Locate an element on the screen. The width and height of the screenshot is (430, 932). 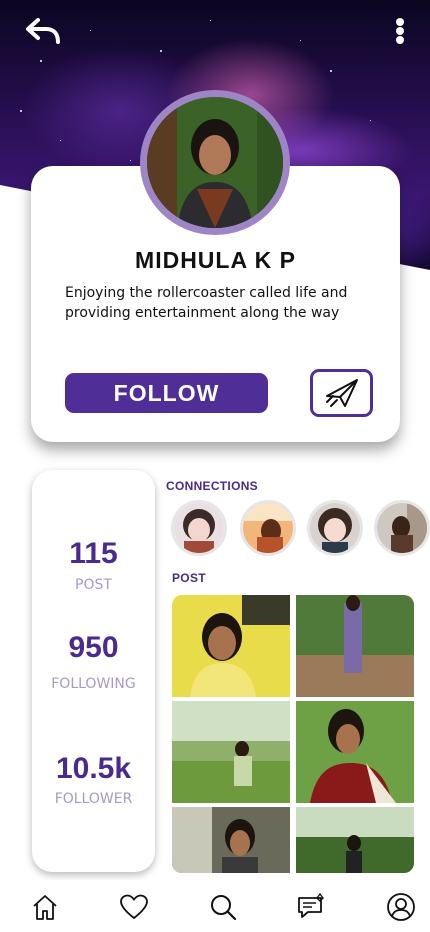
bottom-nav is located at coordinates (215, 906).